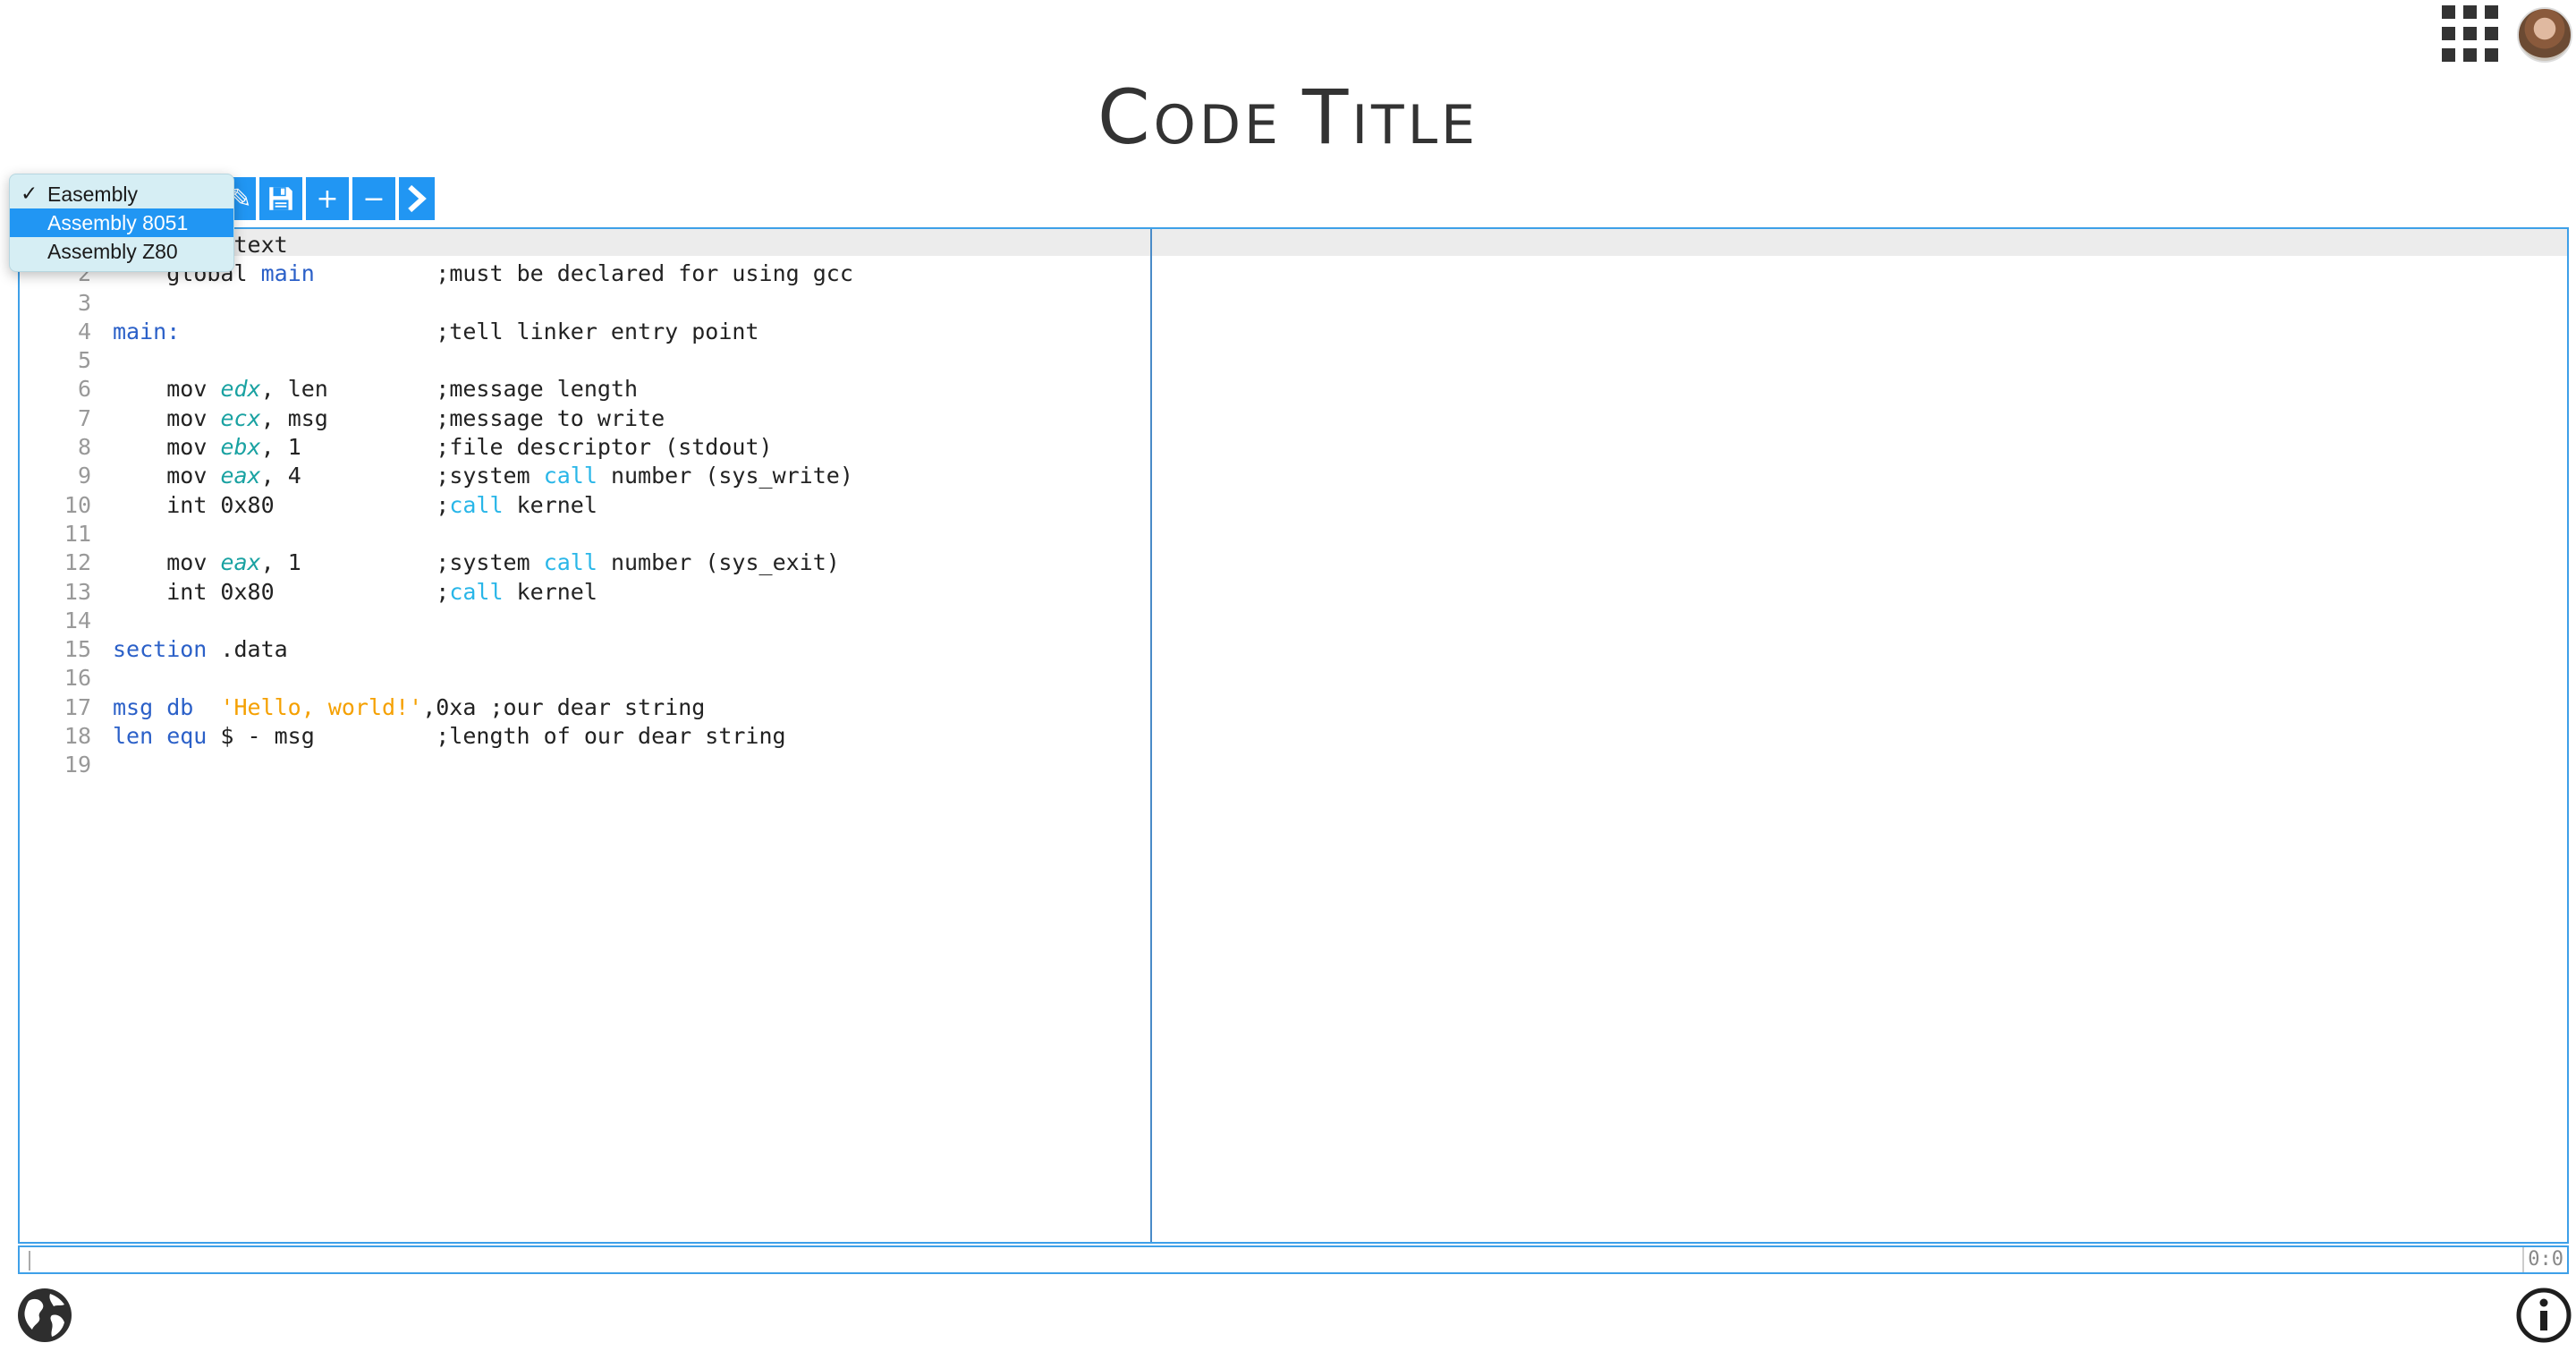 The image size is (2576, 1360). What do you see at coordinates (44, 1315) in the screenshot?
I see `globe-icon` at bounding box center [44, 1315].